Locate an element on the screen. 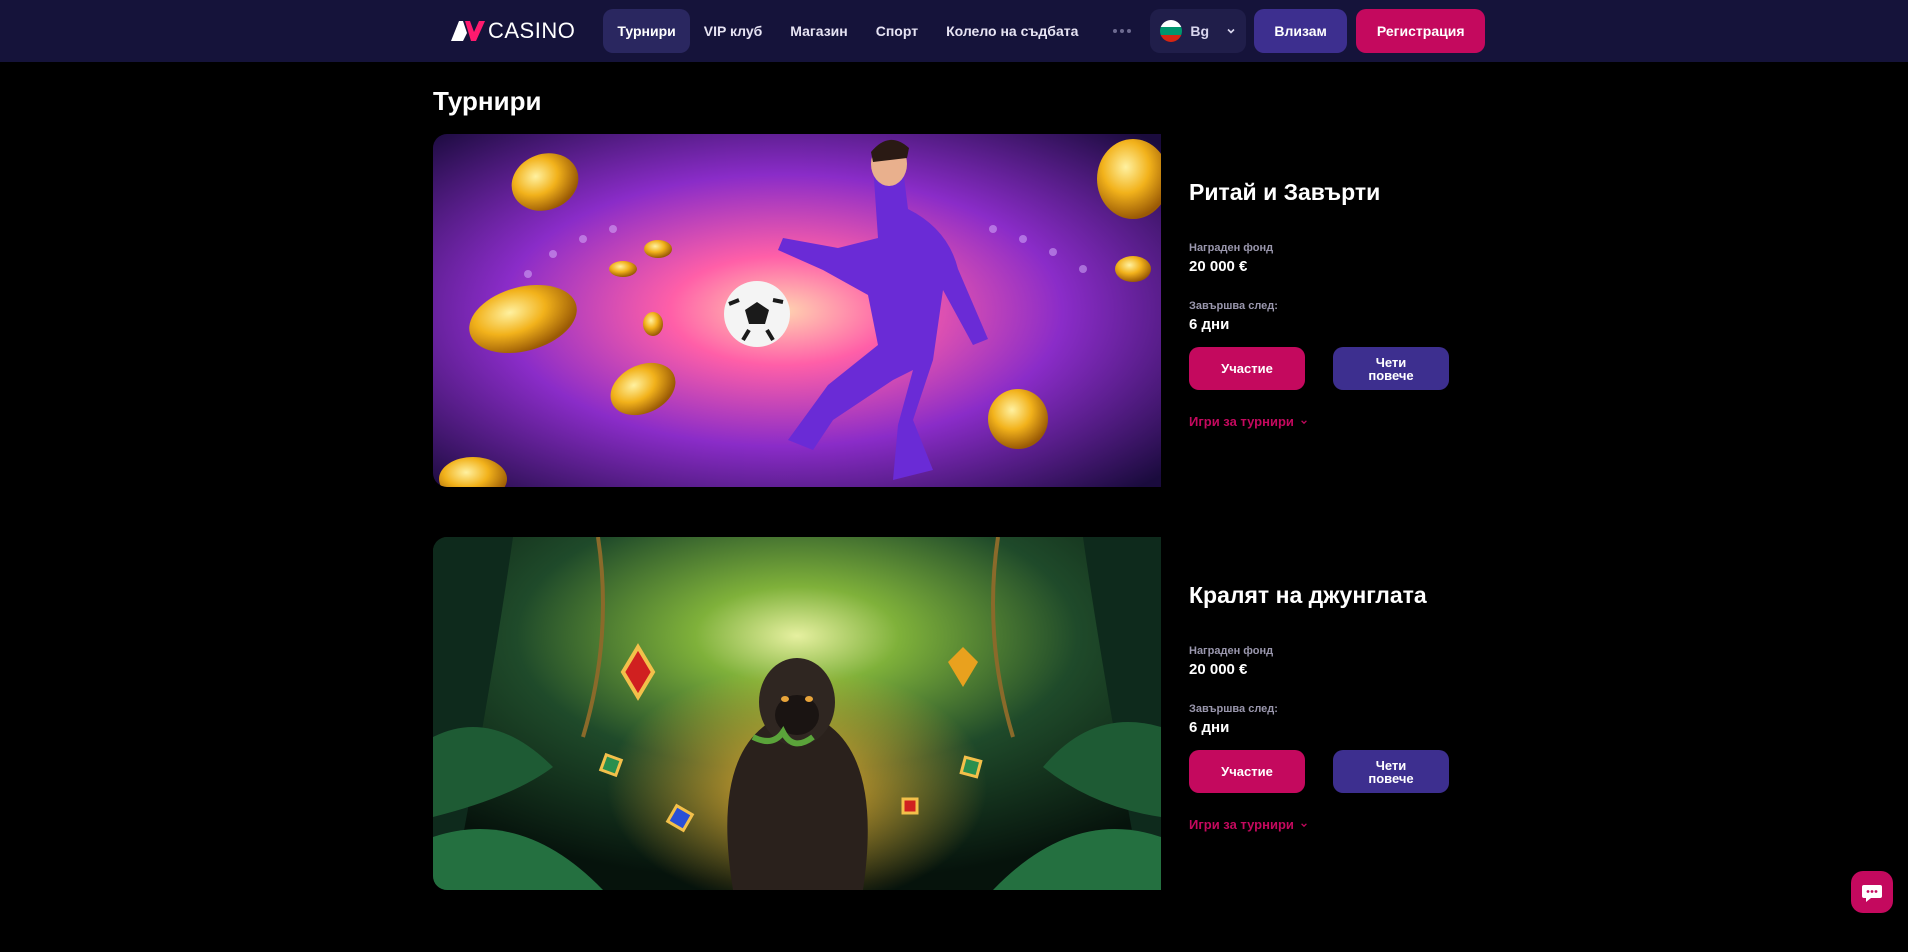 The image size is (1908, 952). chat-bubble-icon is located at coordinates (1872, 893).